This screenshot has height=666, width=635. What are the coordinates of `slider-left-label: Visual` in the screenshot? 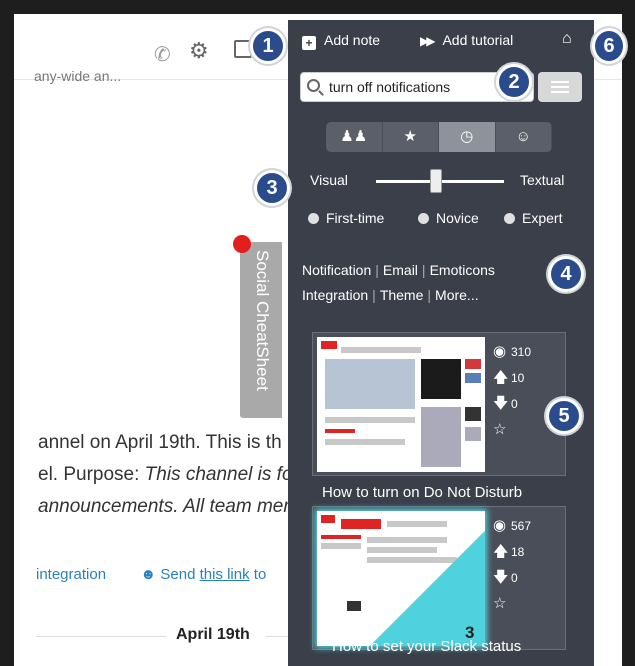 It's located at (329, 180).